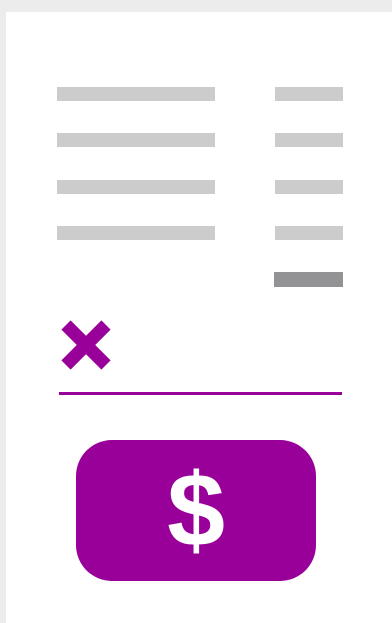 Image resolution: width=392 pixels, height=623 pixels. I want to click on dollar-icon: $, so click(196, 510).